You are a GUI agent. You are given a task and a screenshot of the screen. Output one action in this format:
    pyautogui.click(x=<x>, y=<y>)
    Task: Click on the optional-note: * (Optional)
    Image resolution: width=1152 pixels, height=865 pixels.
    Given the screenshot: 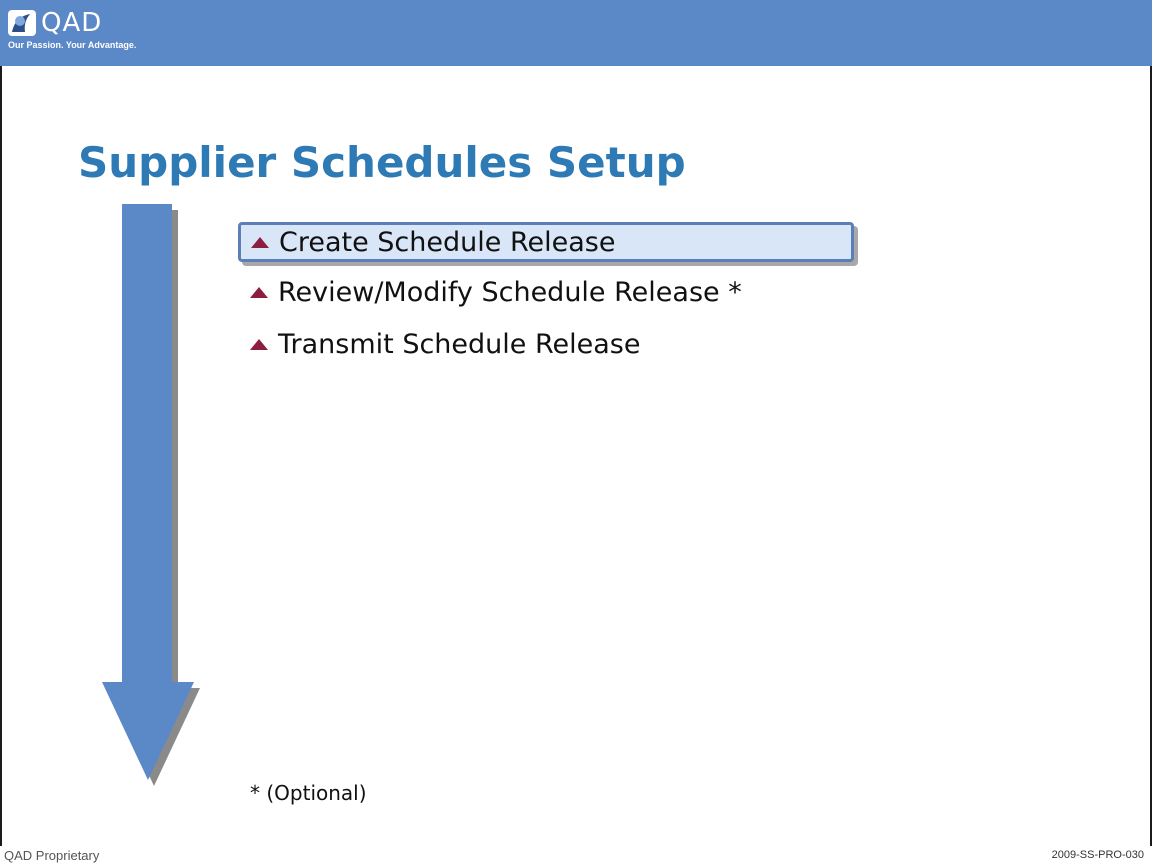 What is the action you would take?
    pyautogui.click(x=308, y=793)
    